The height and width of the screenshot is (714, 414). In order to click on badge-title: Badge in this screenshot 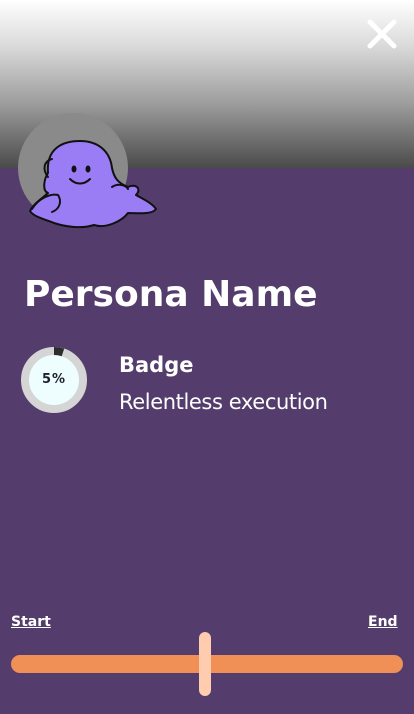, I will do `click(156, 365)`.